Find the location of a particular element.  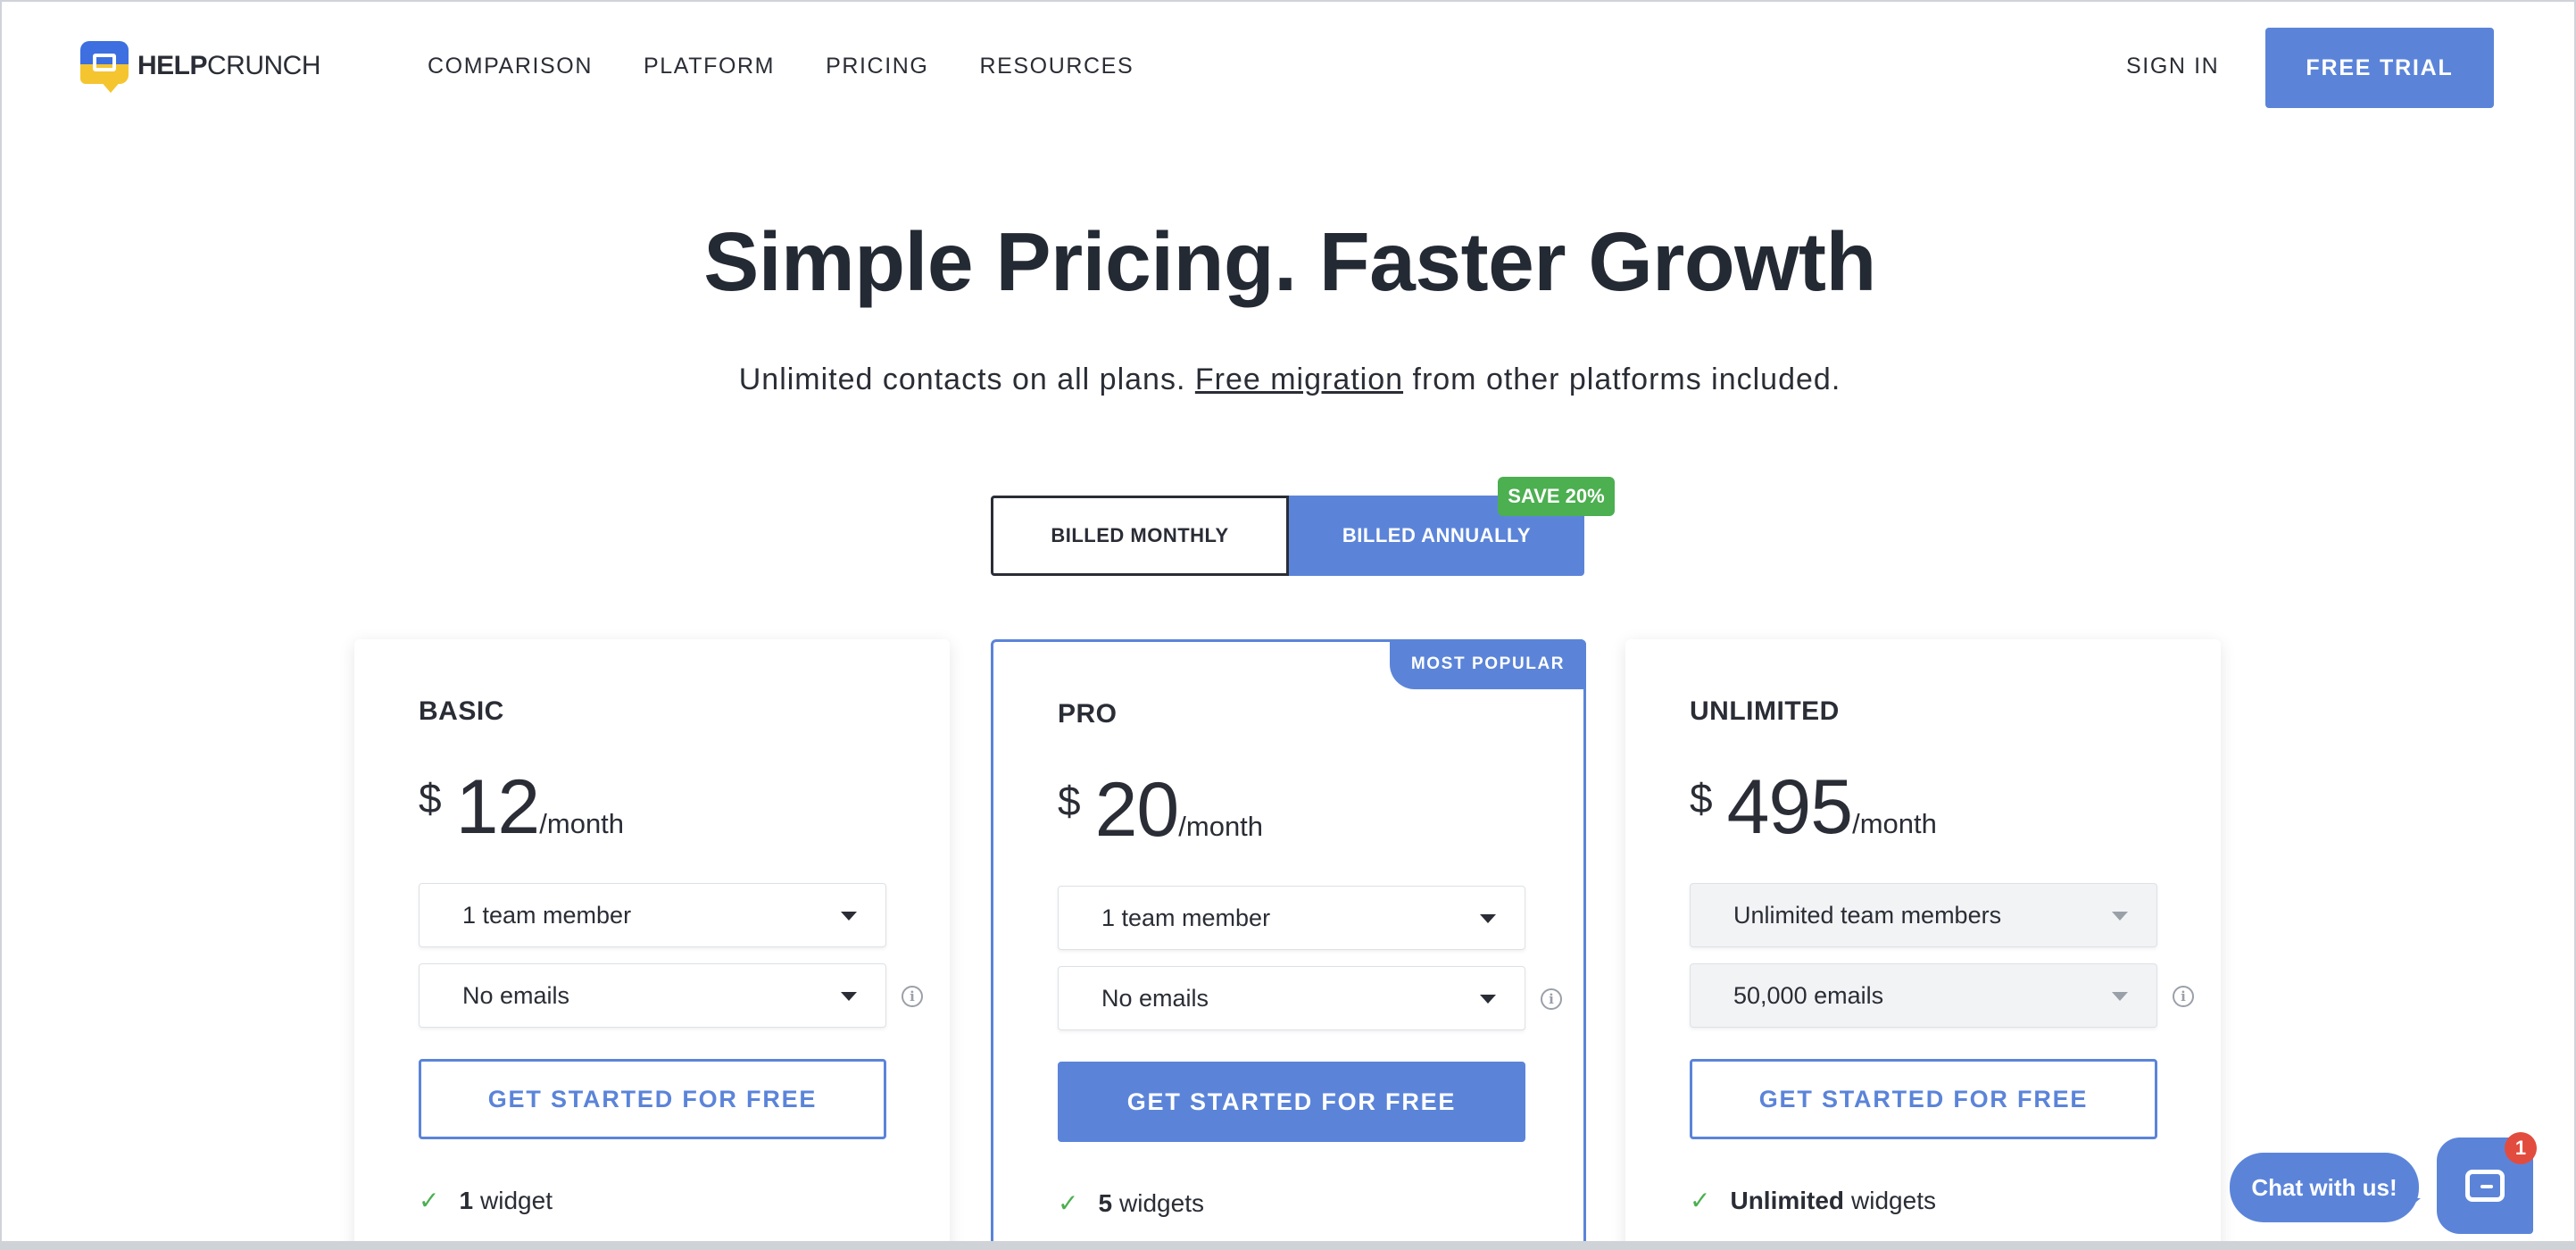

logo-text: HELPCRUNCH is located at coordinates (229, 66).